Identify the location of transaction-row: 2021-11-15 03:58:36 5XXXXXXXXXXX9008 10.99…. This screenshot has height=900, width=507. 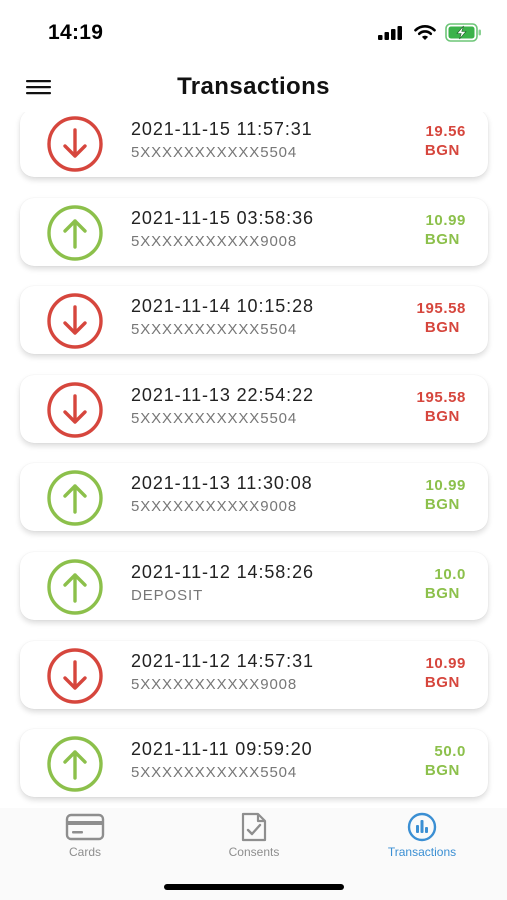
(254, 231).